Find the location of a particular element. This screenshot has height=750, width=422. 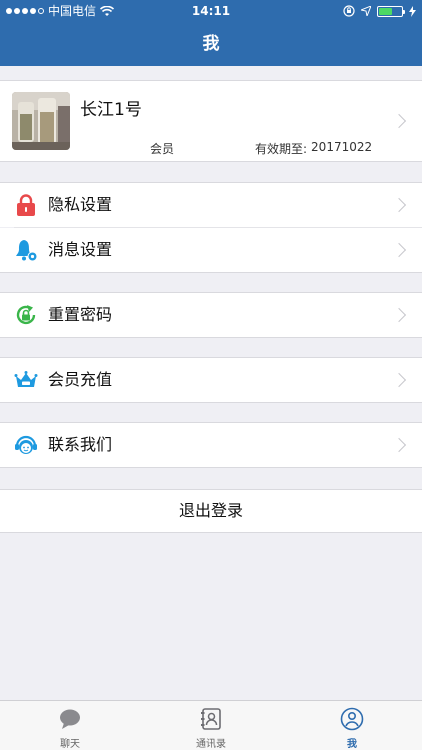

menu-item-reset-password: 重置密码 is located at coordinates (211, 315).